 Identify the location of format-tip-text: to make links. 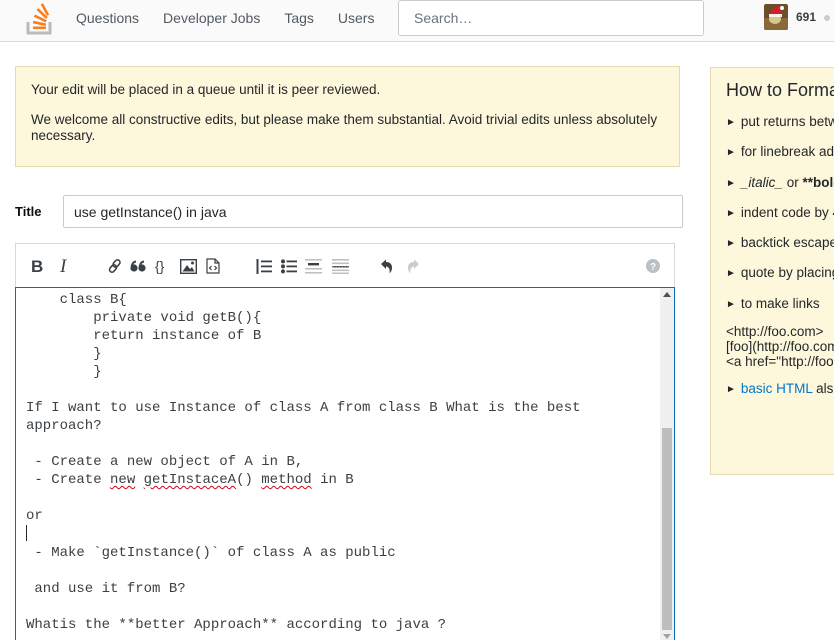
(780, 303).